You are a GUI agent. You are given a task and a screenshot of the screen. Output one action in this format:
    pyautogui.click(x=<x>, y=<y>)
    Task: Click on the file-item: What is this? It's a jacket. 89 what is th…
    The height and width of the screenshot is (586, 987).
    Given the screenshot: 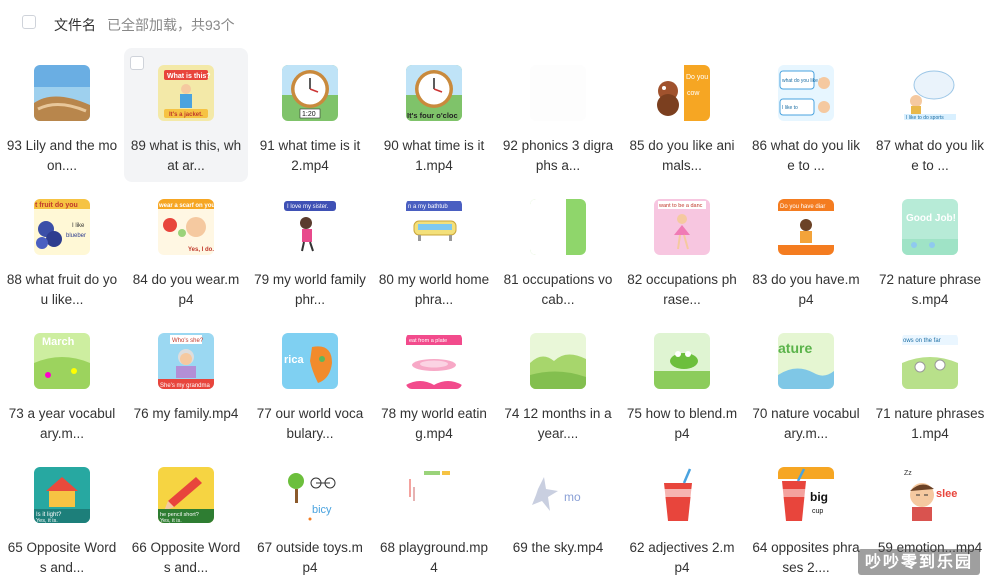 What is the action you would take?
    pyautogui.click(x=186, y=115)
    